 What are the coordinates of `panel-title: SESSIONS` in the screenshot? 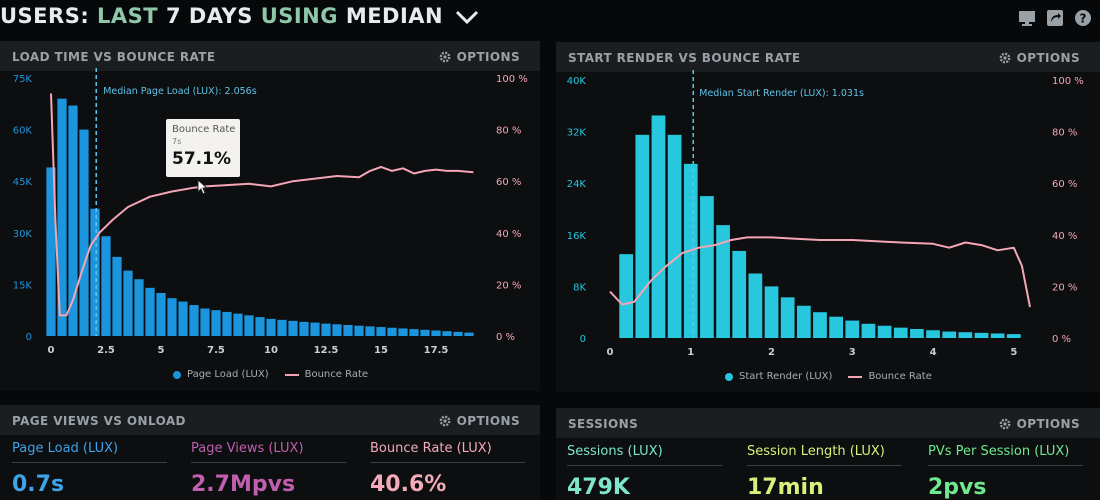 It's located at (603, 424).